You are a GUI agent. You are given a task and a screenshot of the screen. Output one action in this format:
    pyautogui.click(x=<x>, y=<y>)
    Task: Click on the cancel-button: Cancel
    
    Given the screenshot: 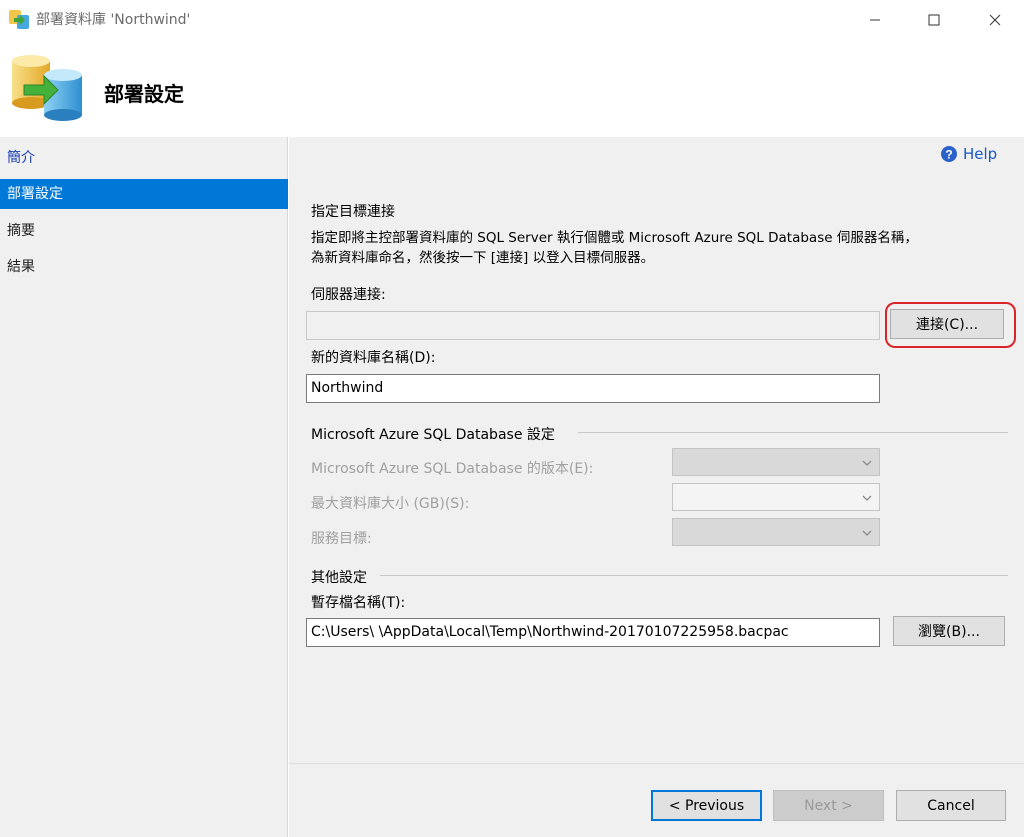 What is the action you would take?
    pyautogui.click(x=951, y=805)
    